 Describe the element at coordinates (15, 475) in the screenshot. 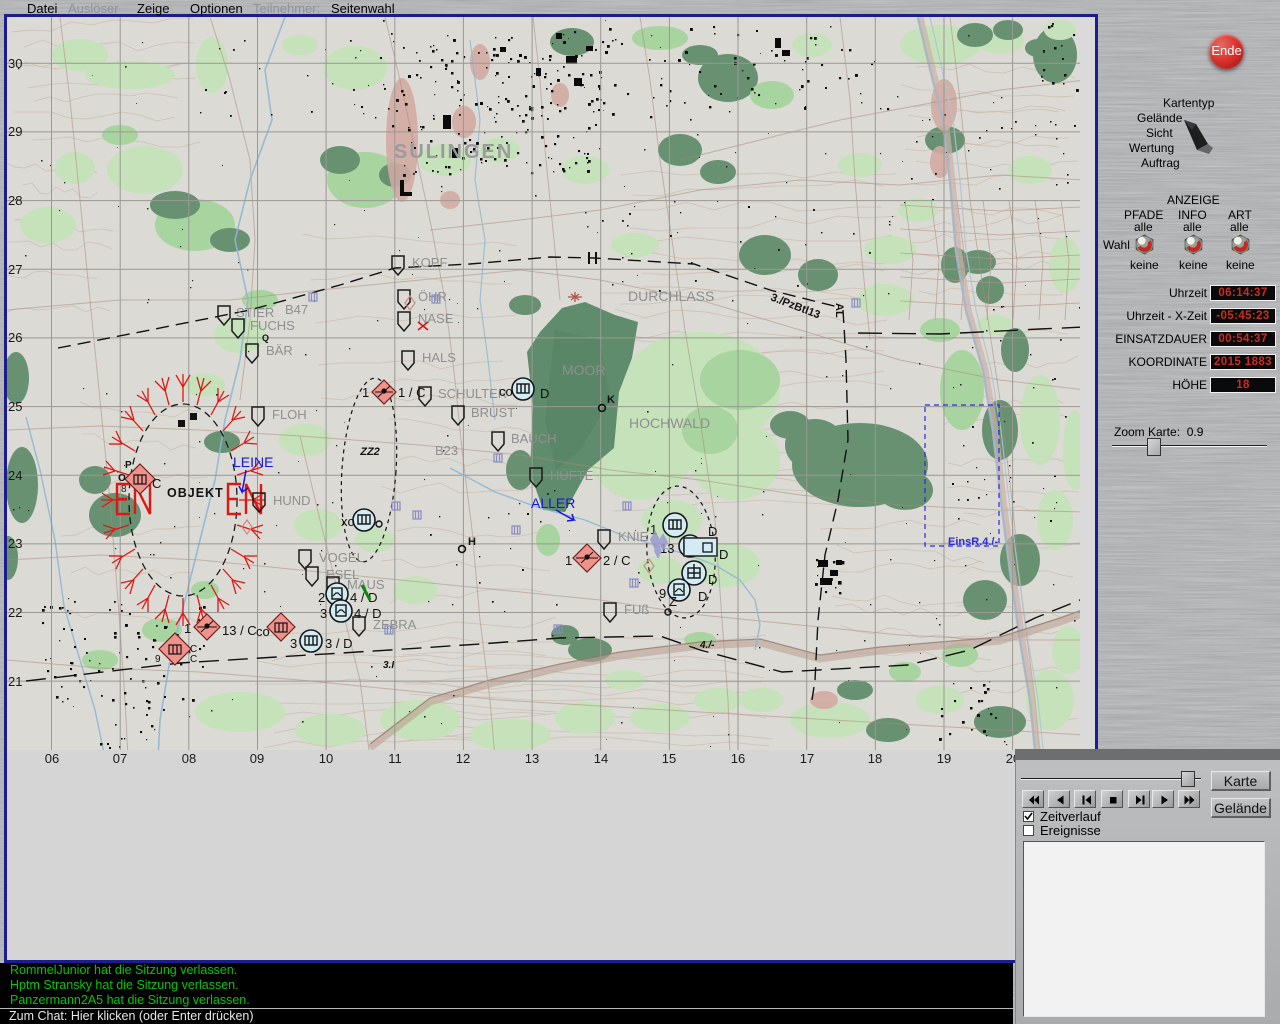

I see `svg-text: 24` at that location.